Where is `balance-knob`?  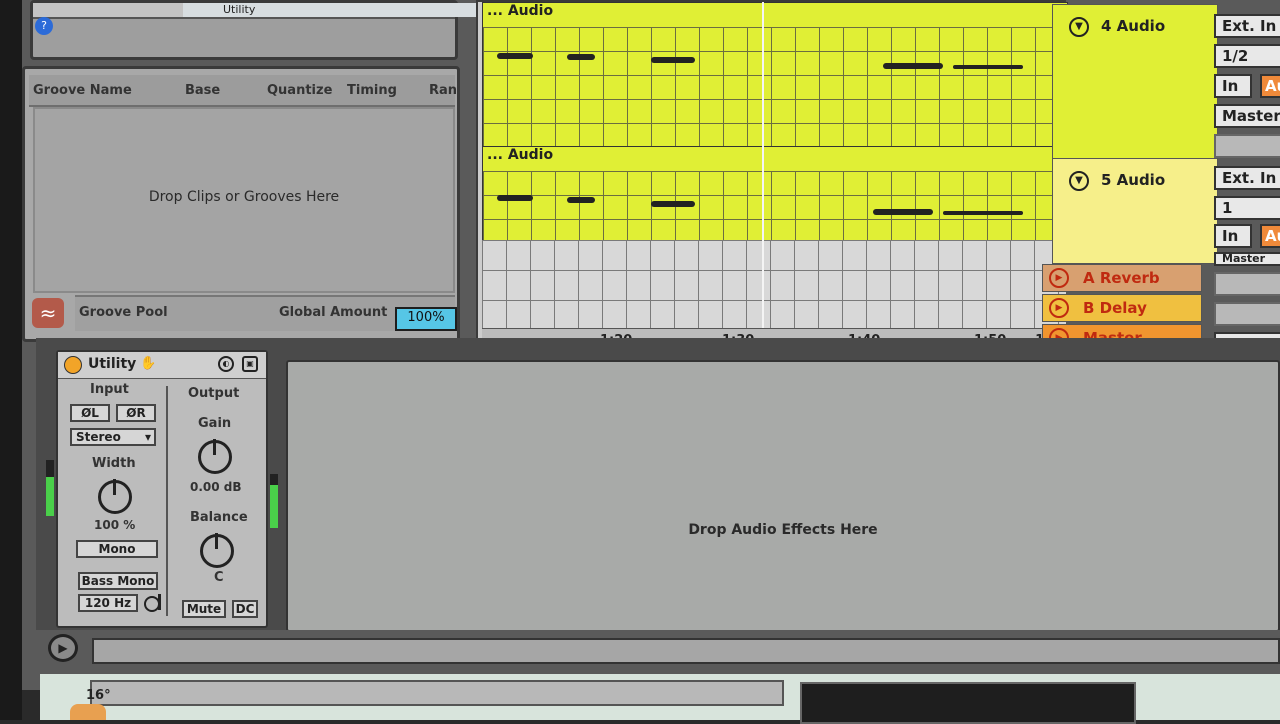
balance-knob is located at coordinates (217, 550).